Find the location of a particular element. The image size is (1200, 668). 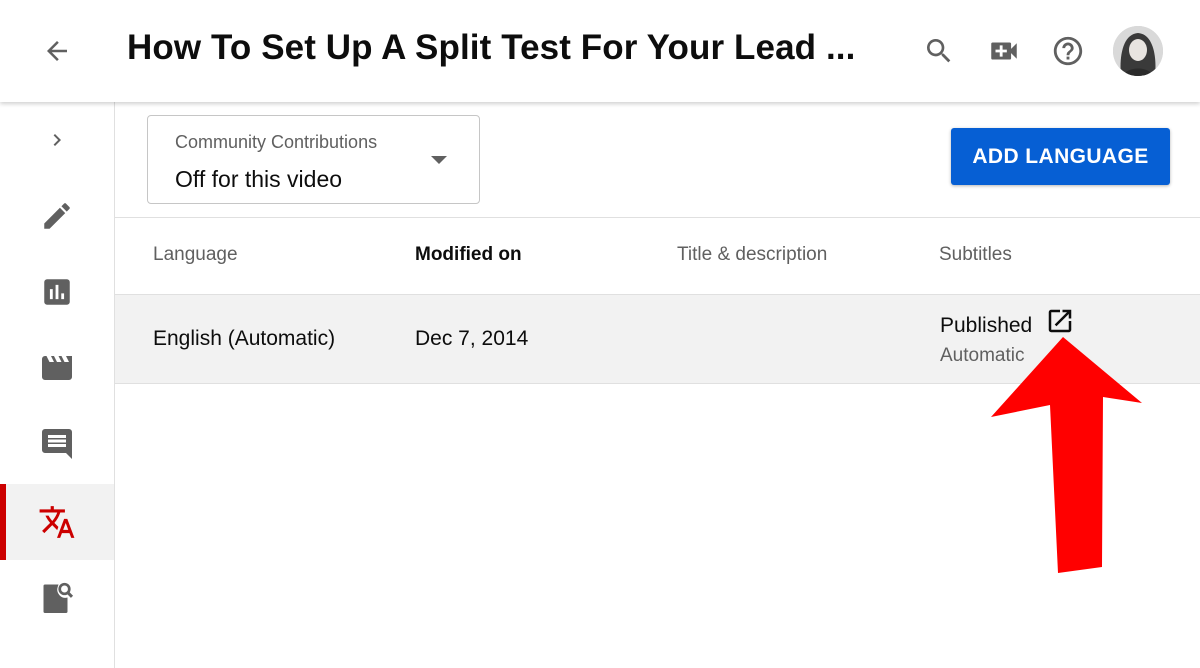

sidebar-item-details is located at coordinates (57, 216).